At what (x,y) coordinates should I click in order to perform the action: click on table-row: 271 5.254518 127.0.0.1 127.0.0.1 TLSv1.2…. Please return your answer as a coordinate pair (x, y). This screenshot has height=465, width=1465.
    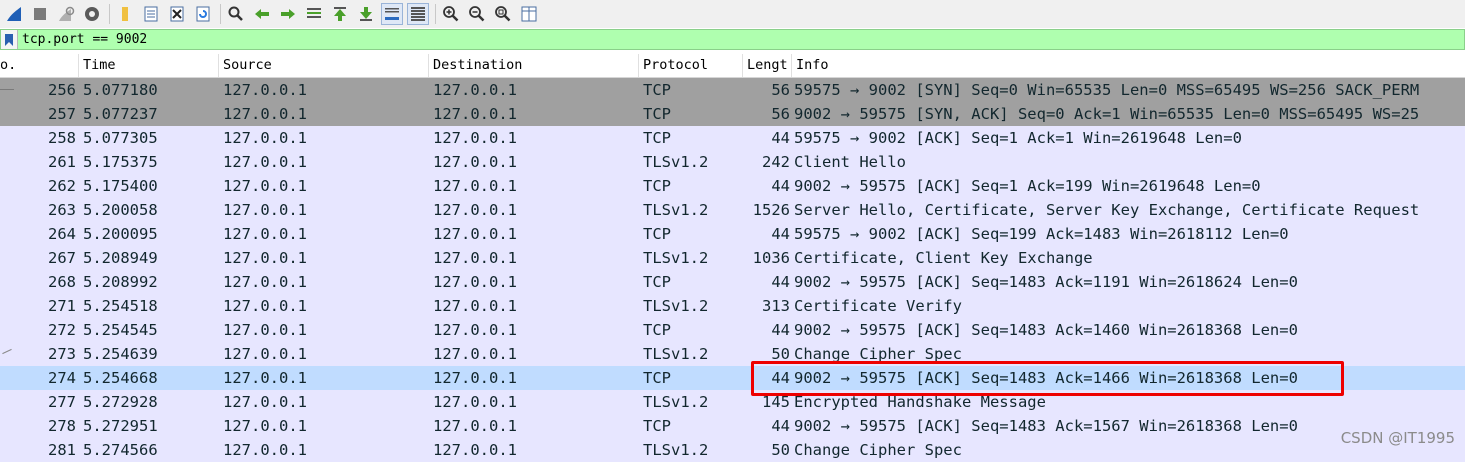
    Looking at the image, I should click on (732, 306).